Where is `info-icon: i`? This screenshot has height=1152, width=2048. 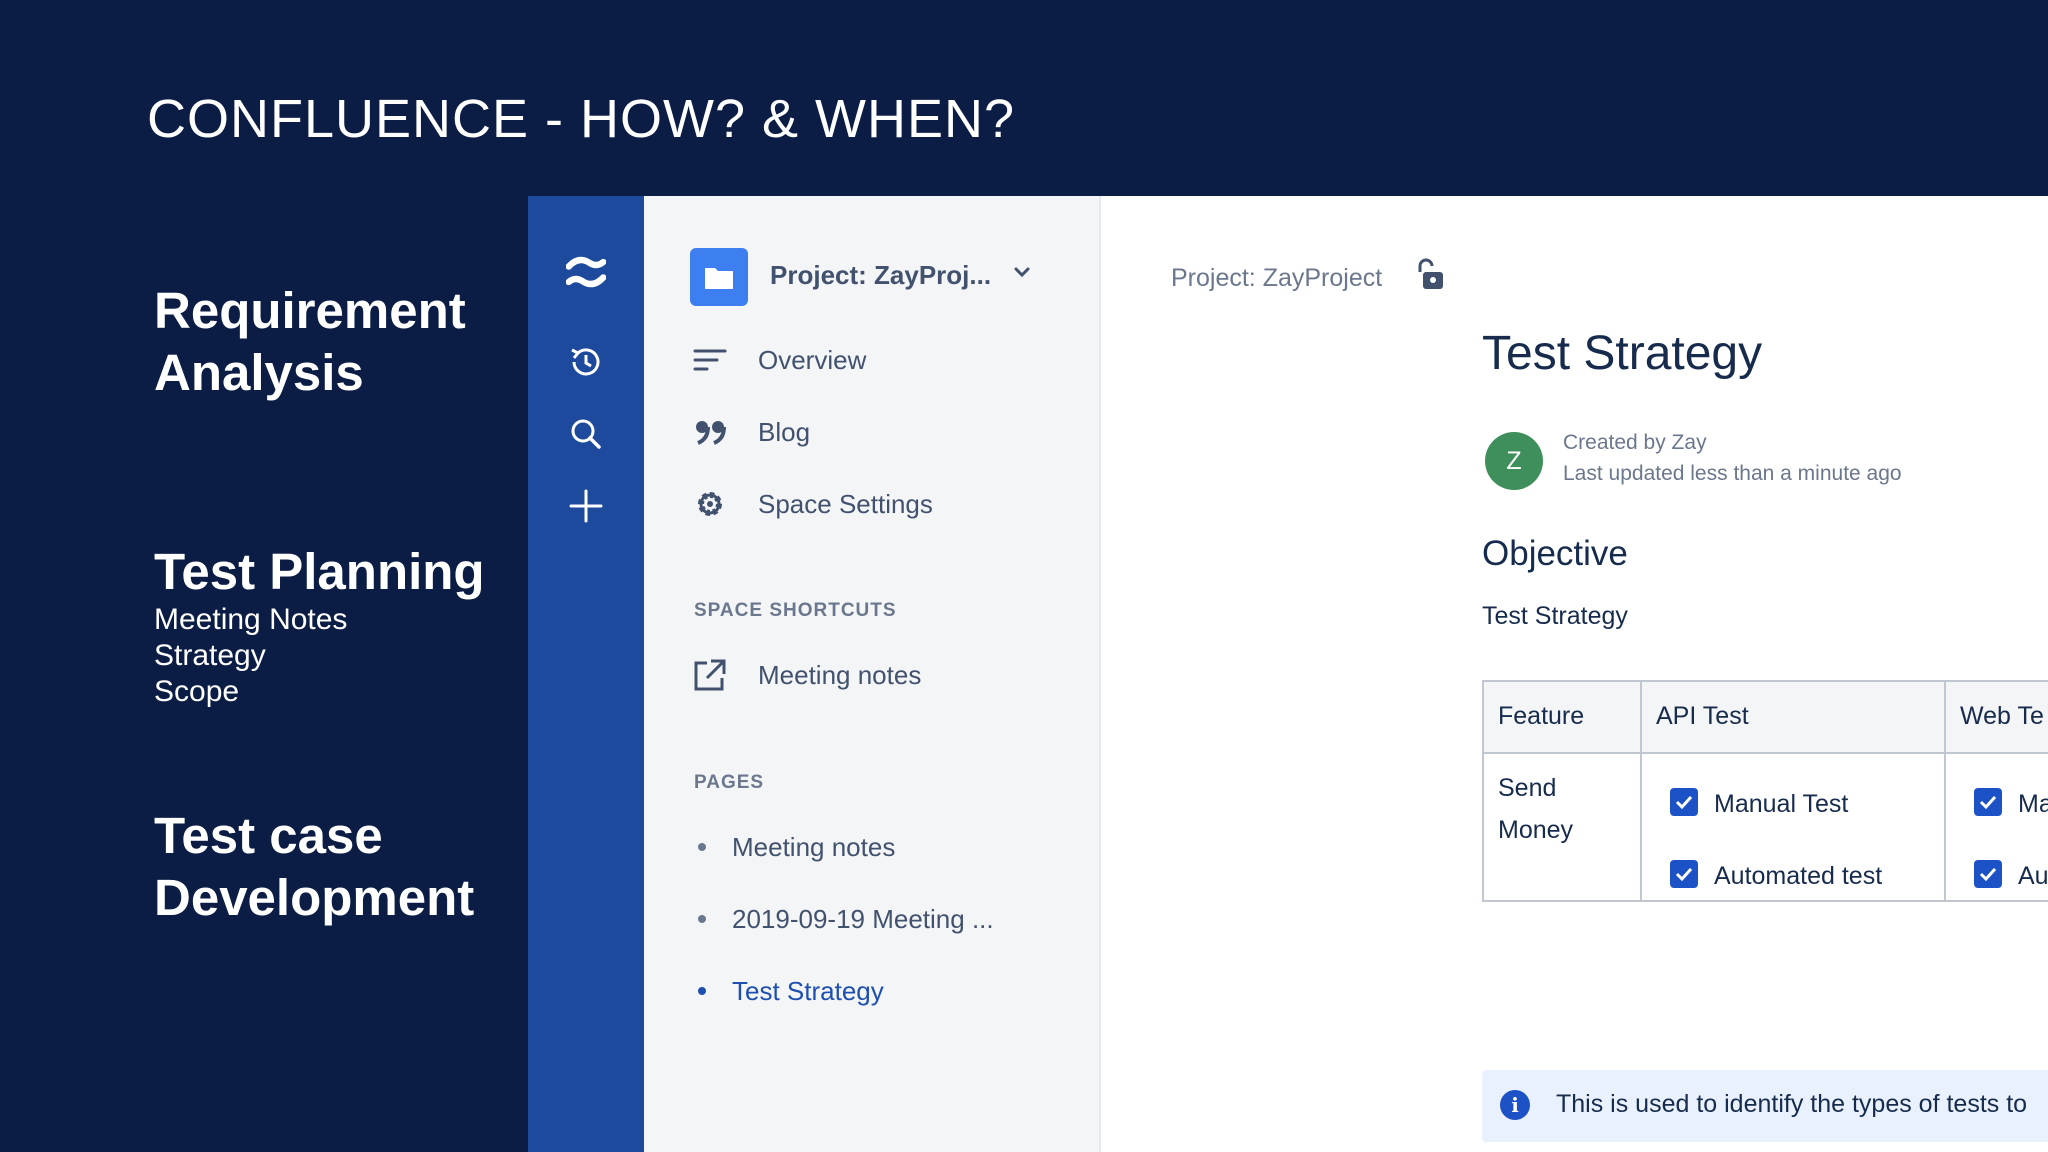
info-icon: i is located at coordinates (1515, 1105).